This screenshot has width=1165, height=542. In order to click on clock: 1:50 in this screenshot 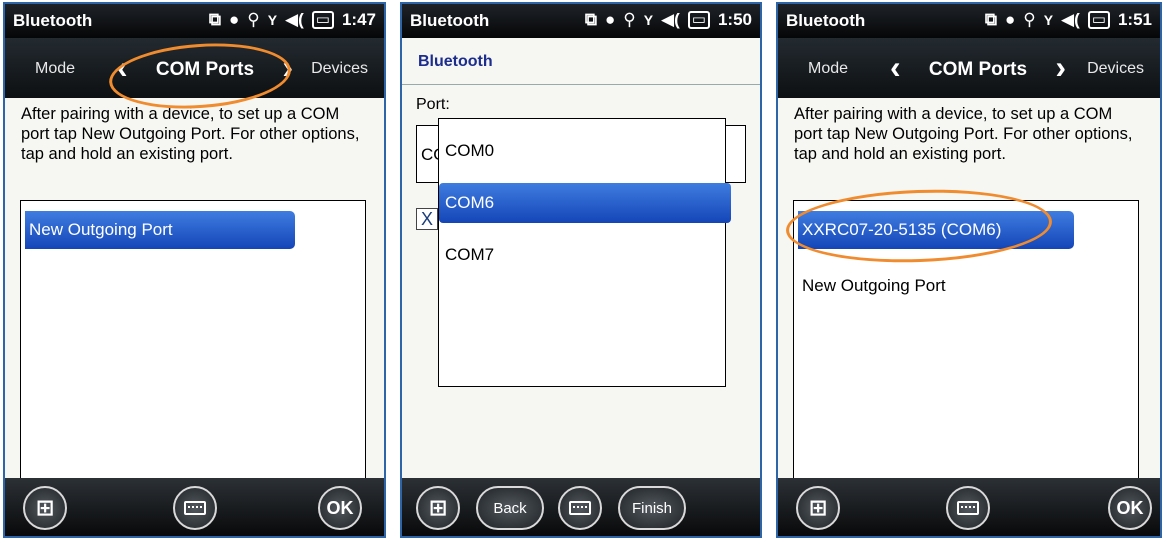, I will do `click(734, 19)`.